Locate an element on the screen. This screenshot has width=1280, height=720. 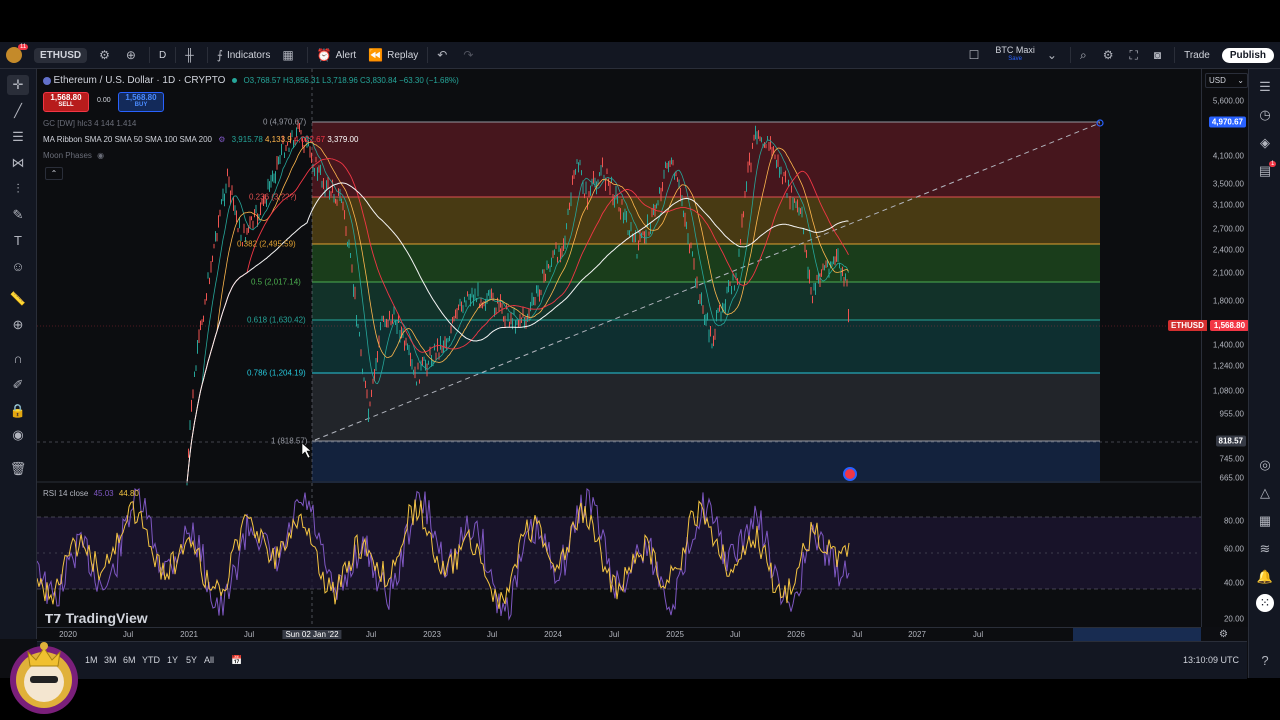
date-range-calendar-icon: 📅 is located at coordinates (236, 660).